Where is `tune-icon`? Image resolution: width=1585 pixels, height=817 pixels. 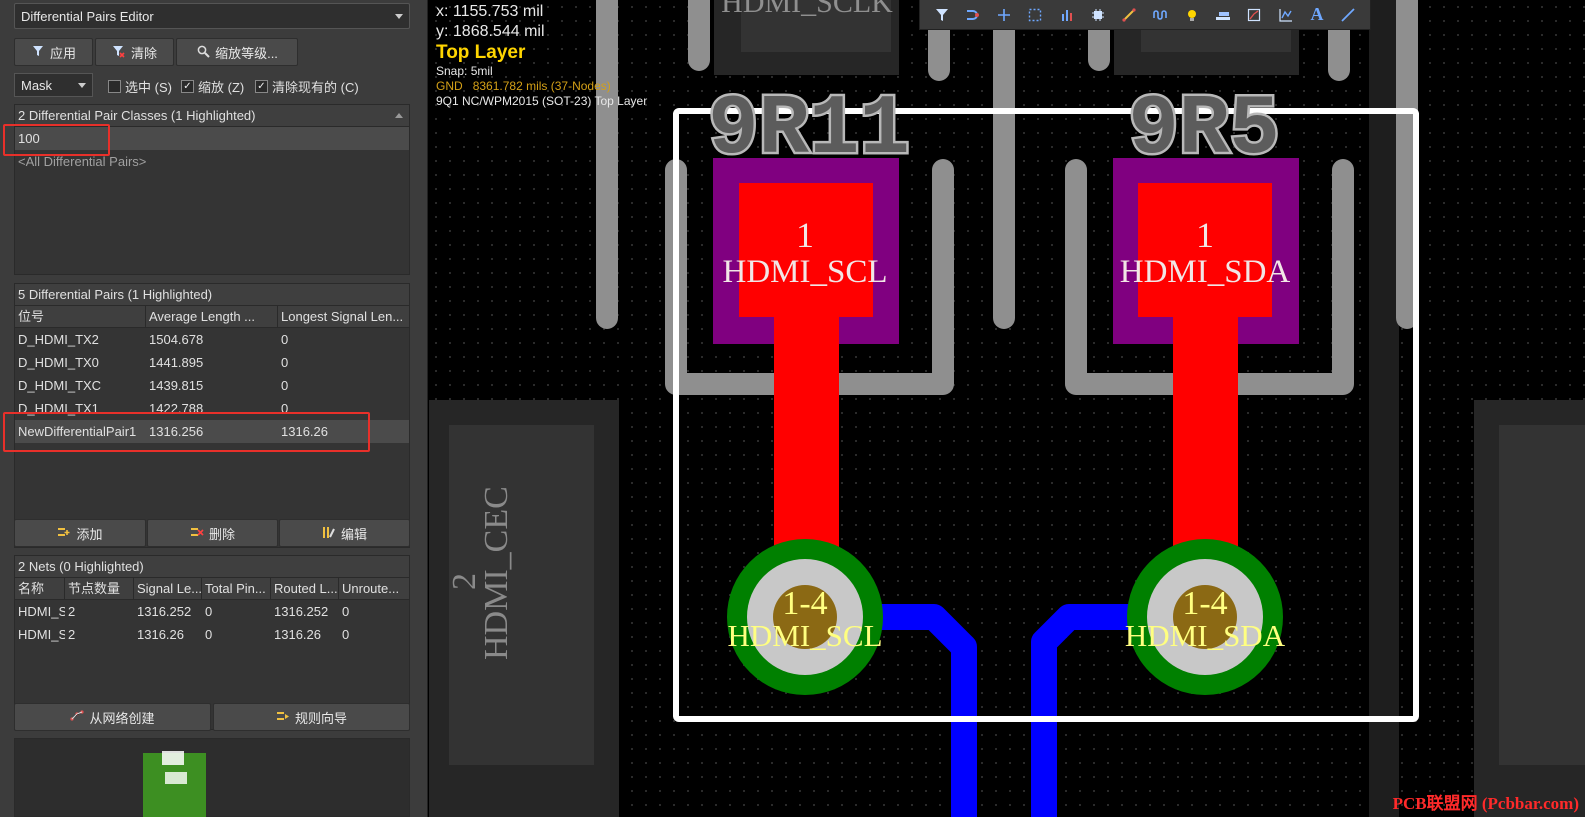 tune-icon is located at coordinates (1161, 15).